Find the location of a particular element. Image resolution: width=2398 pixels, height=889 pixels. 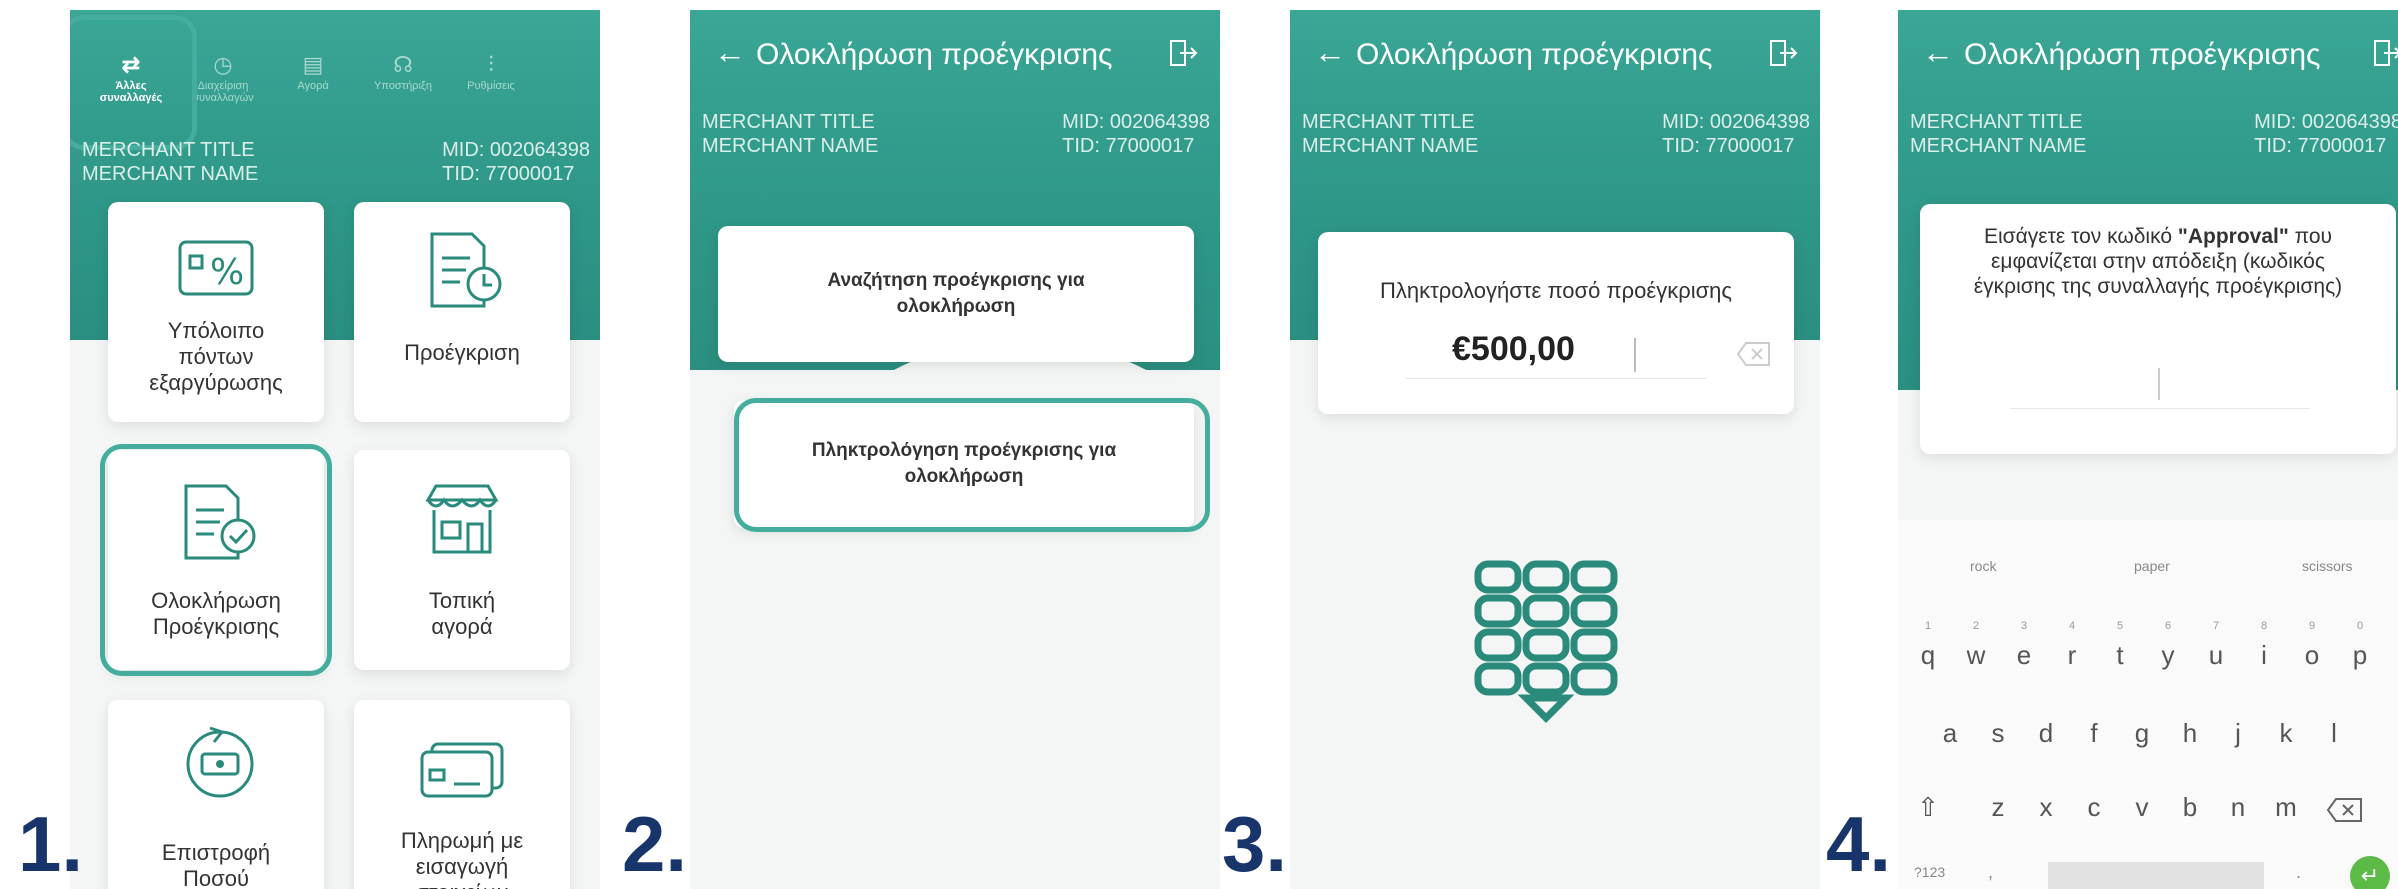

key-r: 4r is located at coordinates (2072, 645).